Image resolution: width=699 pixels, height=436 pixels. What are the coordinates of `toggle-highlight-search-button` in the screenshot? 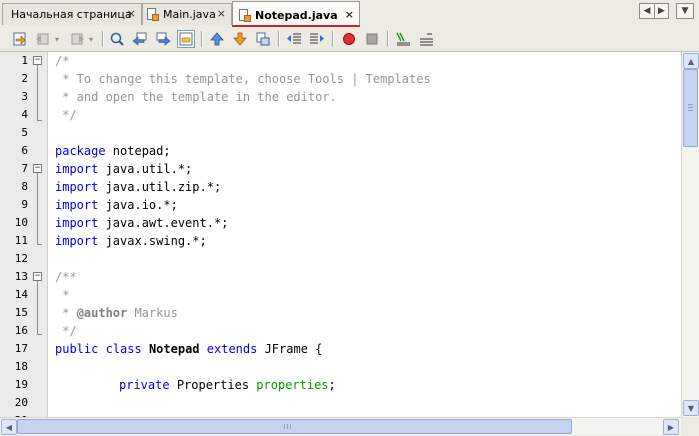 It's located at (186, 39).